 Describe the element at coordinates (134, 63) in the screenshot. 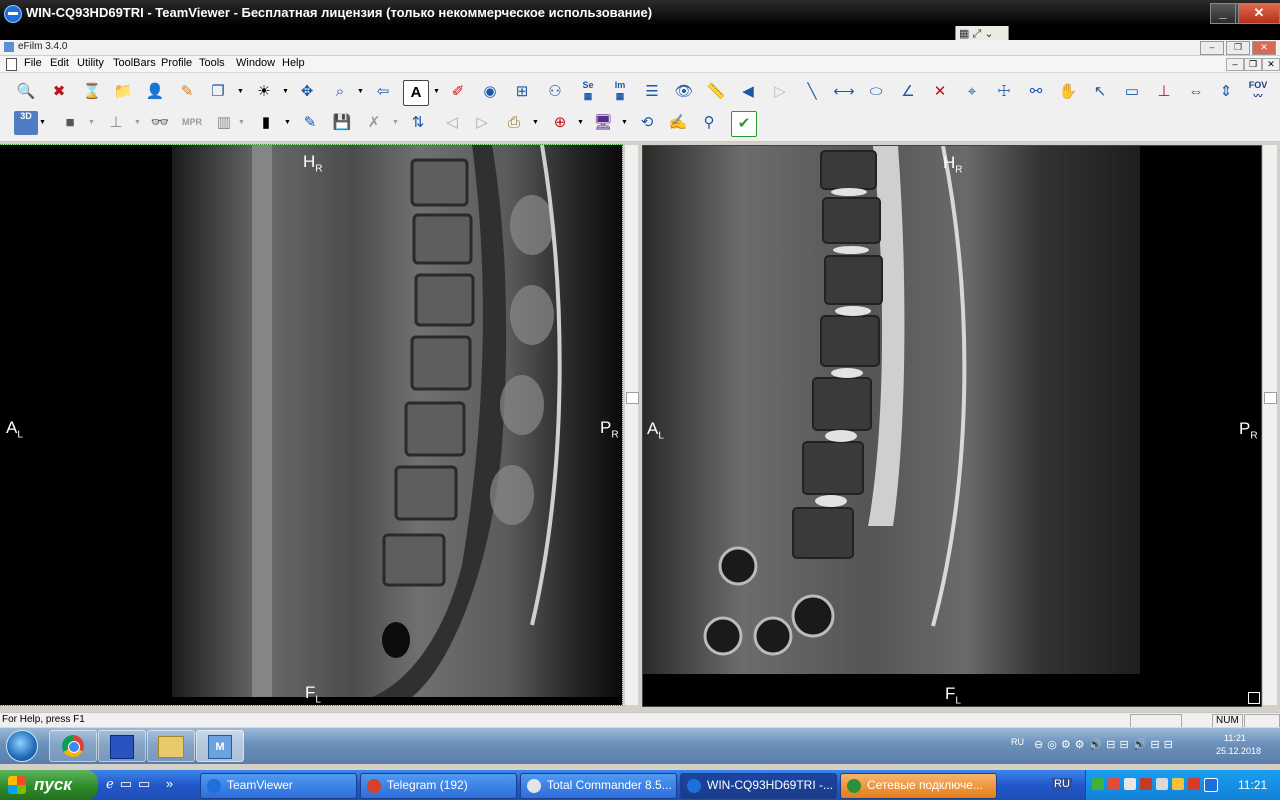

I see `menu-toolbars: ToolBars` at that location.